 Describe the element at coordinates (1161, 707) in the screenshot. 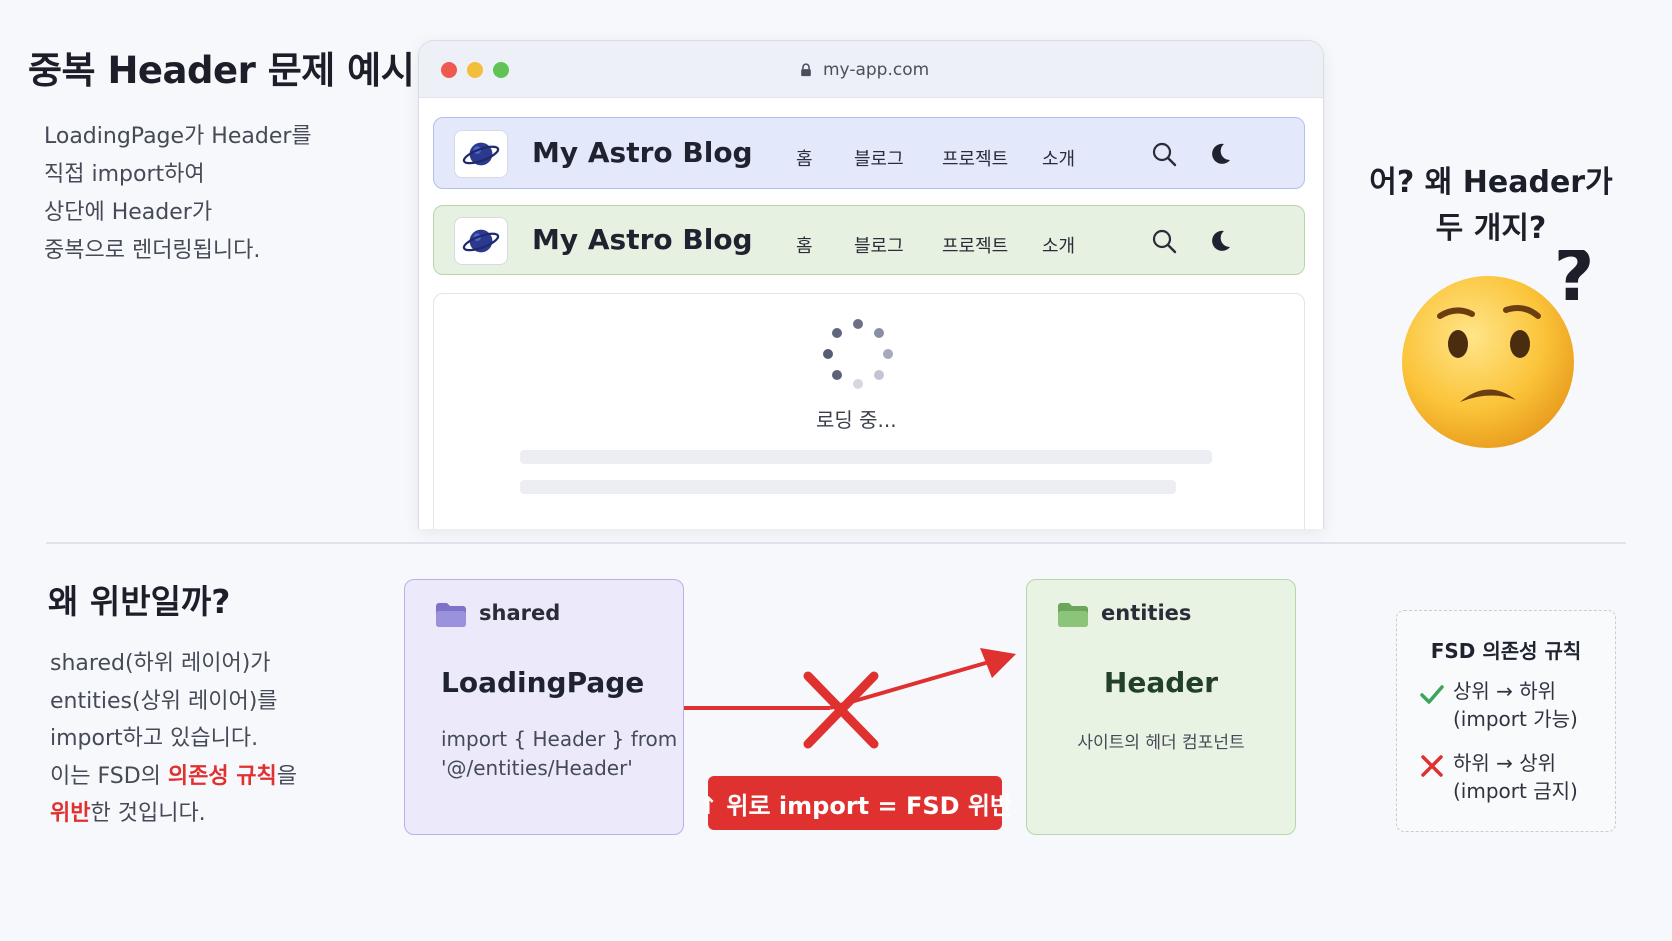

I see `entities-layer-box: entities Header 사이트의 헤더 컴포넌트` at that location.